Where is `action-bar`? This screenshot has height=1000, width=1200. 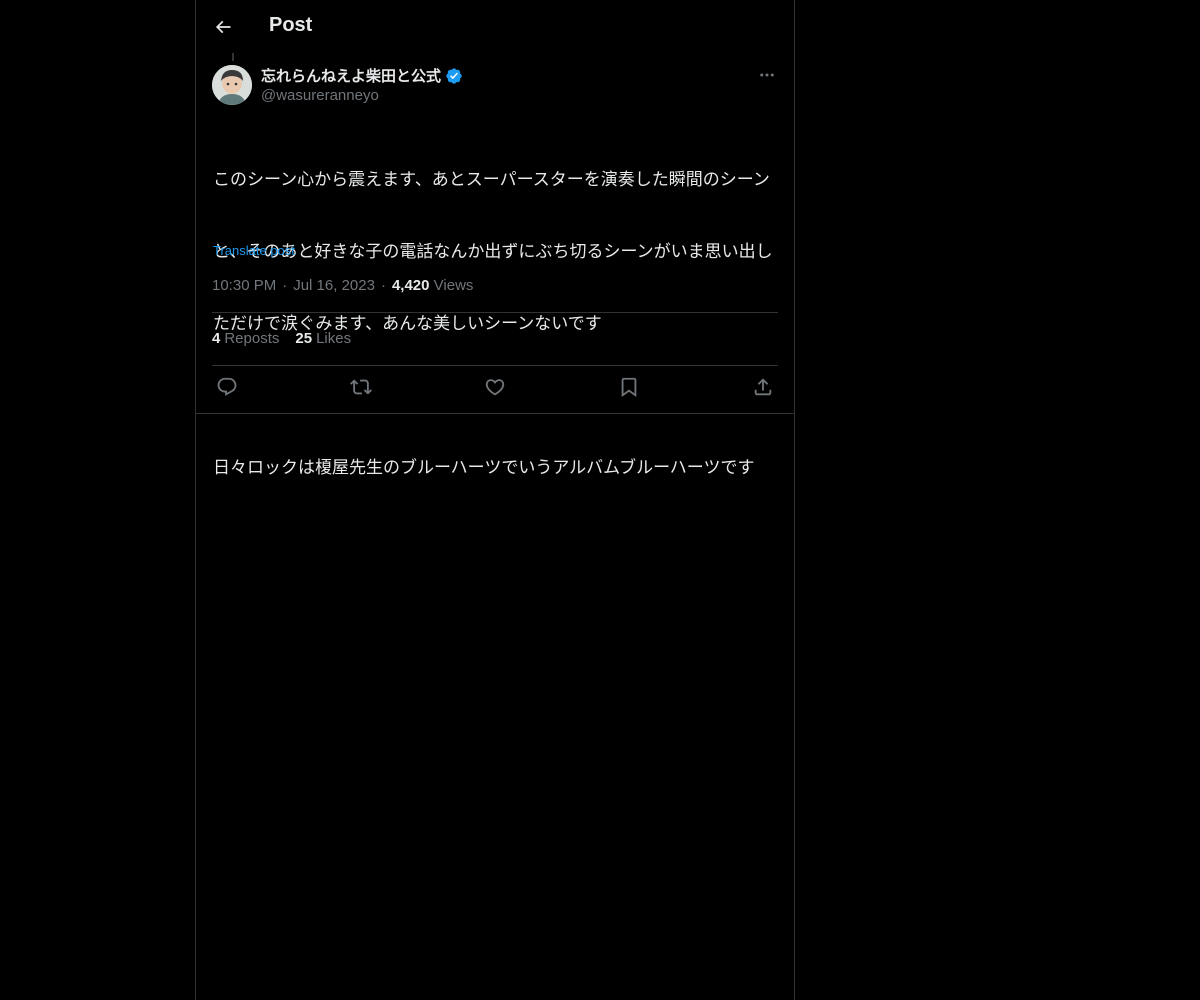
action-bar is located at coordinates (495, 389).